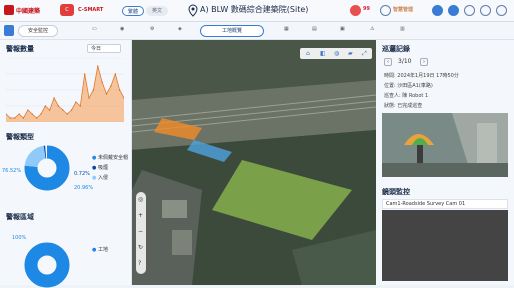 The width and height of the screenshot is (514, 288). What do you see at coordinates (19, 238) in the screenshot?
I see `pct-site: 100%` at bounding box center [19, 238].